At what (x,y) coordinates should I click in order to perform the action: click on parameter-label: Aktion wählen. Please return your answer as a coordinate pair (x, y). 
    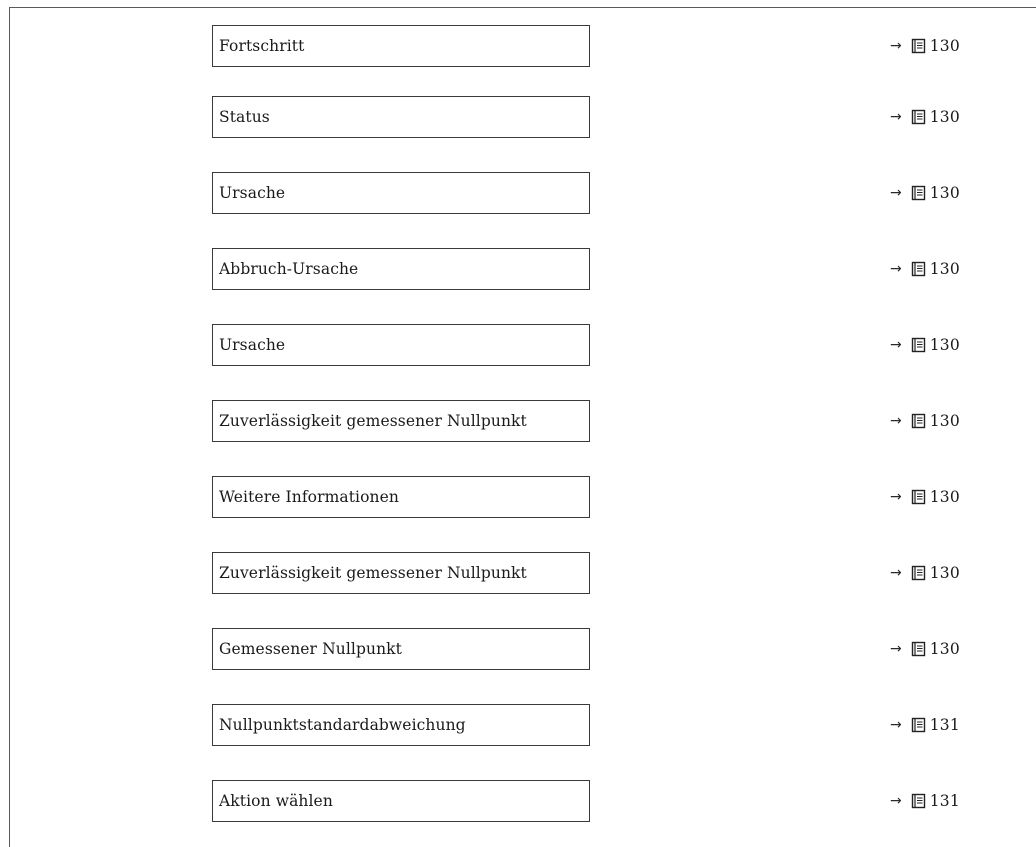
    Looking at the image, I should click on (276, 801).